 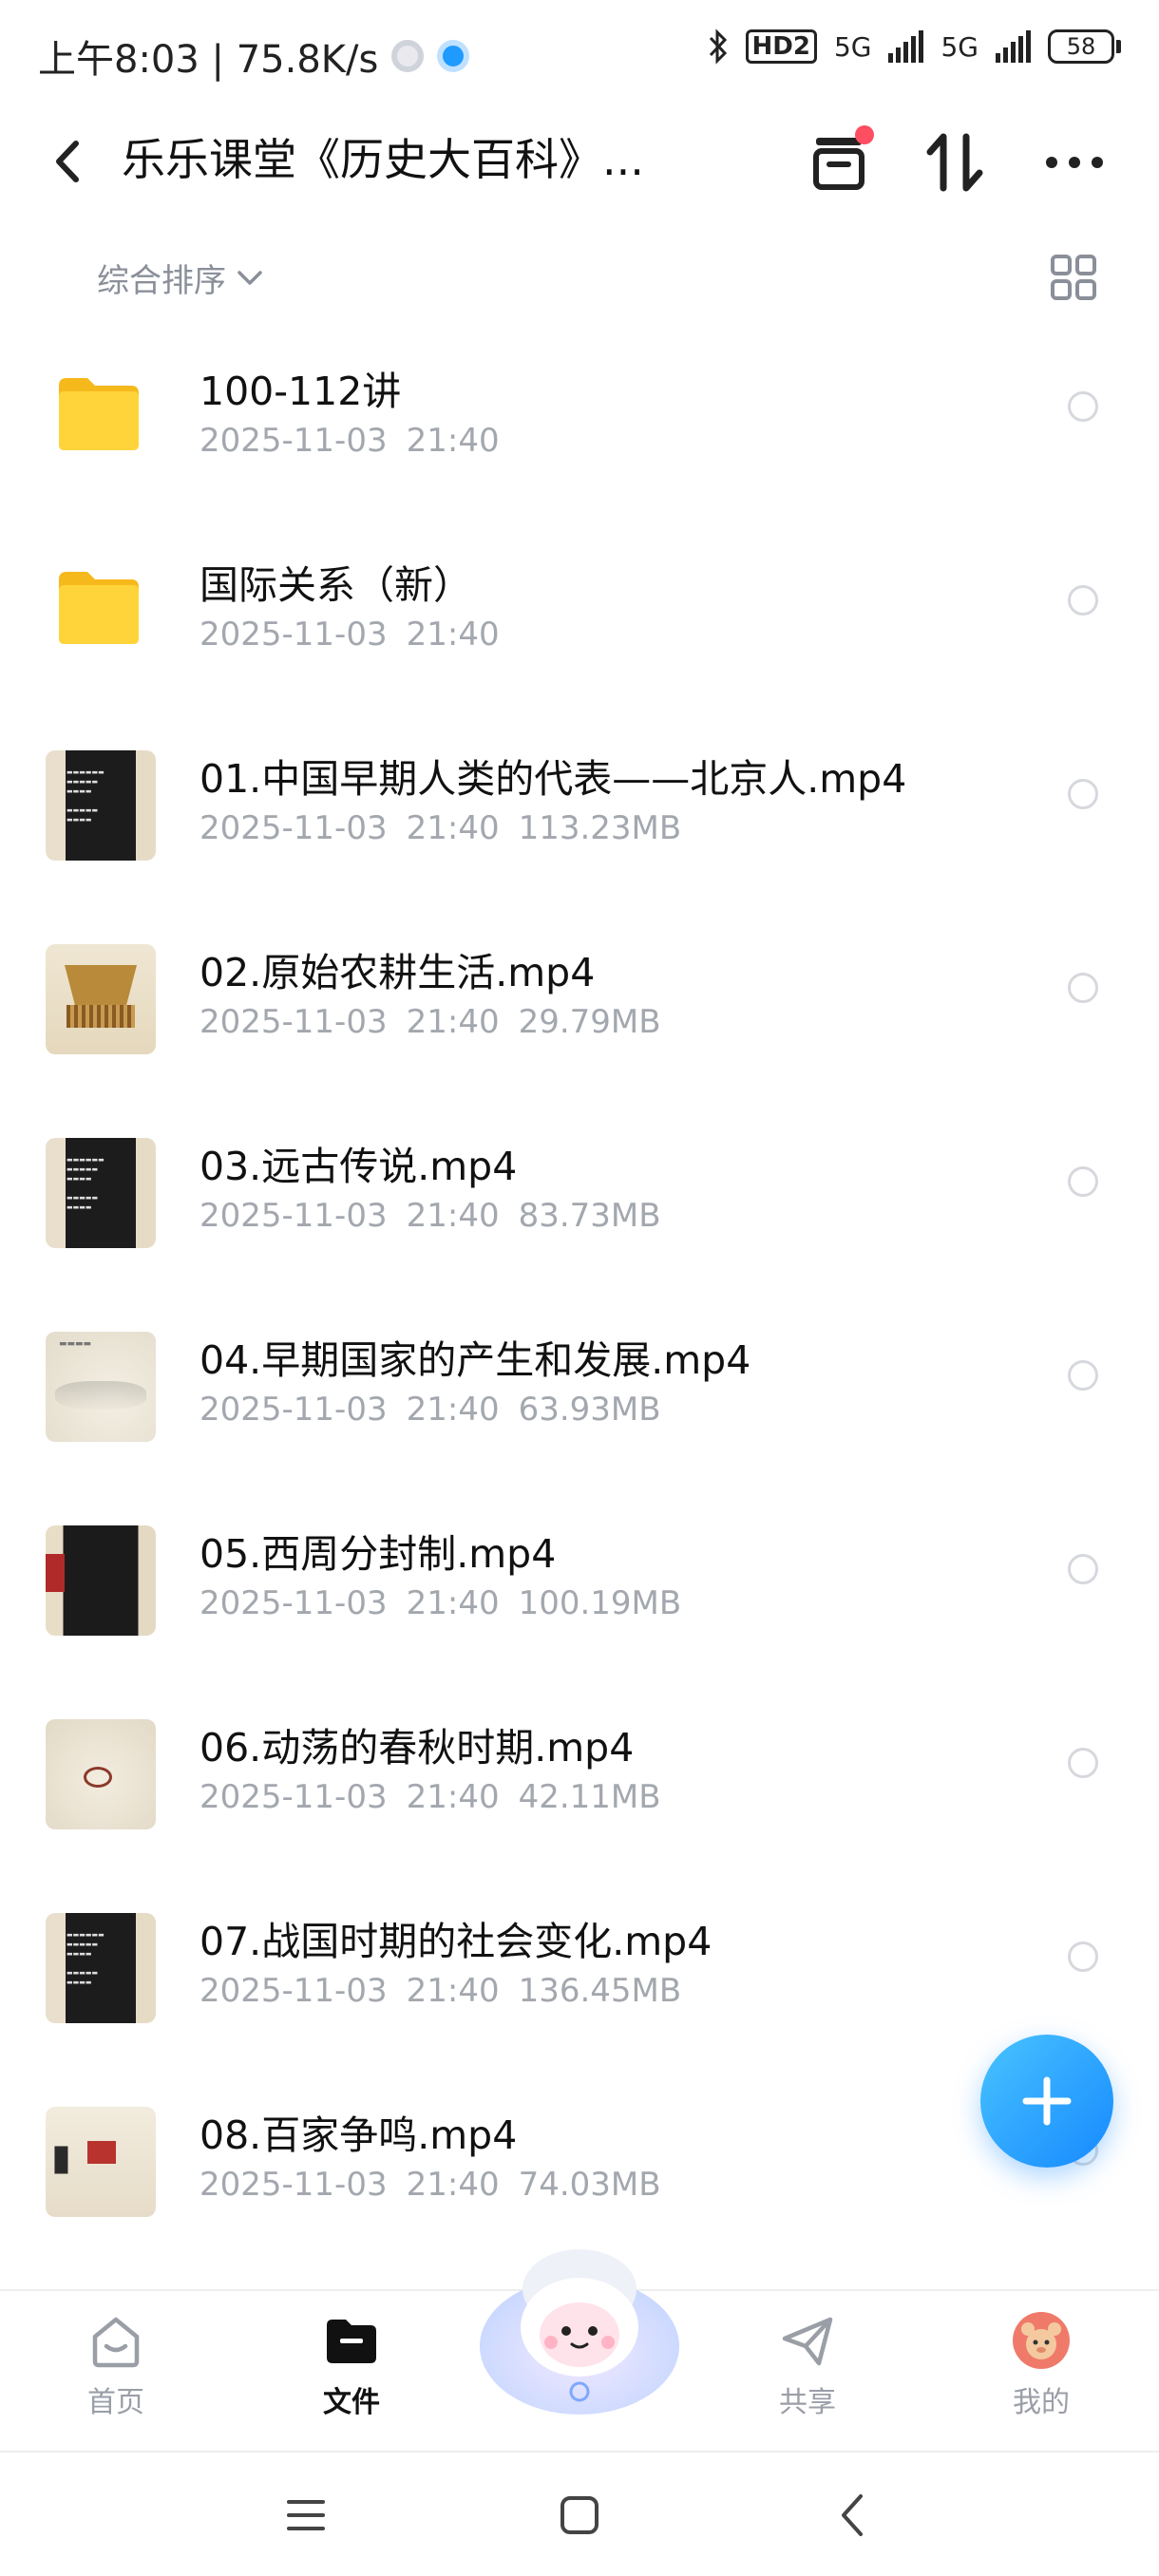 I want to click on file-row: 02.原始农耕生活.mp4 2025-11-03 21:40 29.79MB, so click(x=579, y=1001).